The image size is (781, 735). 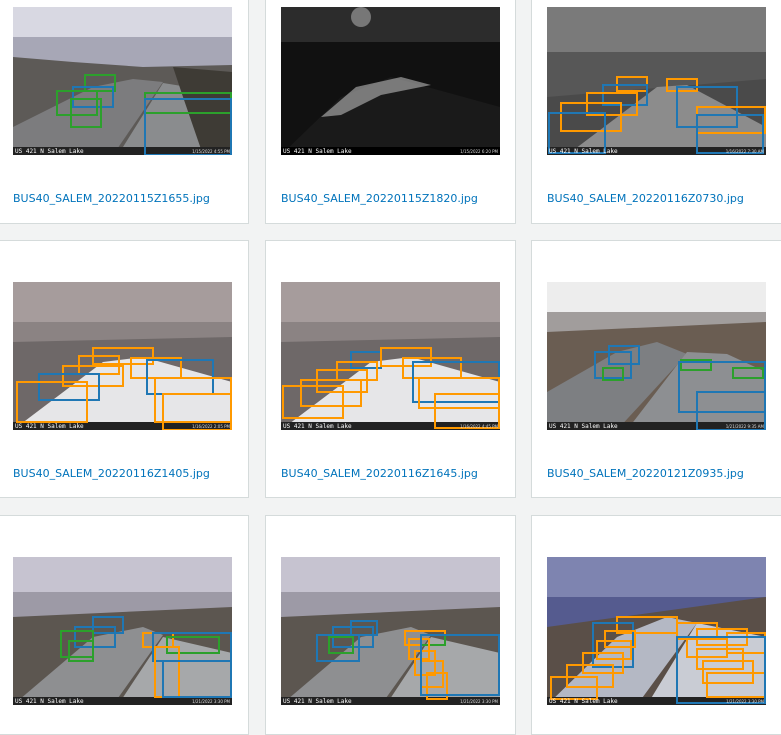 I want to click on thumbnail-image: US 421 N Salem Lake 1/16/2022 2:05 PM, so click(x=122, y=356).